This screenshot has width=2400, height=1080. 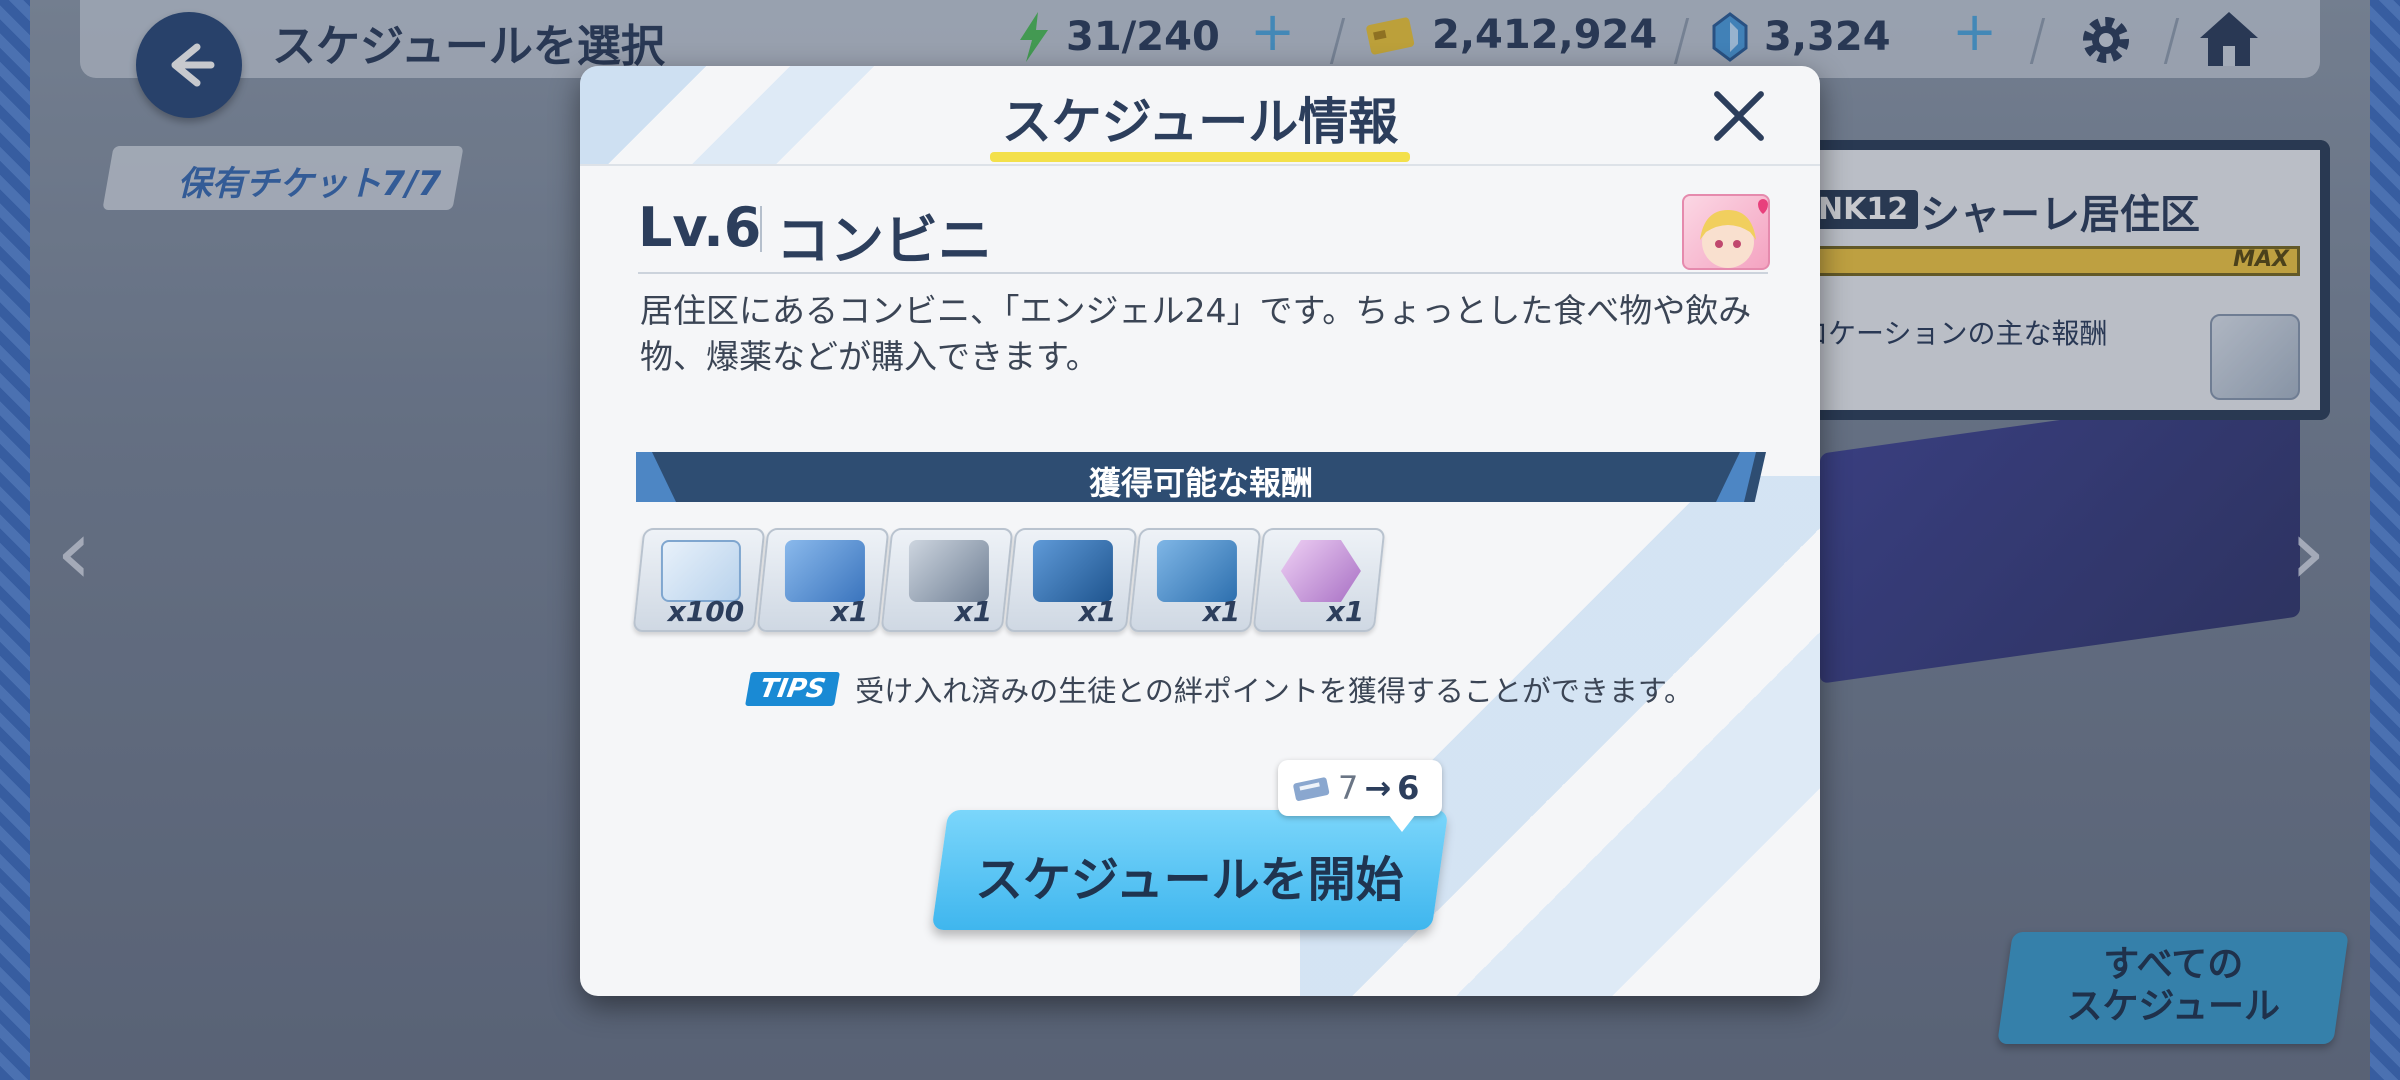 I want to click on reward-item: x100, so click(x=699, y=580).